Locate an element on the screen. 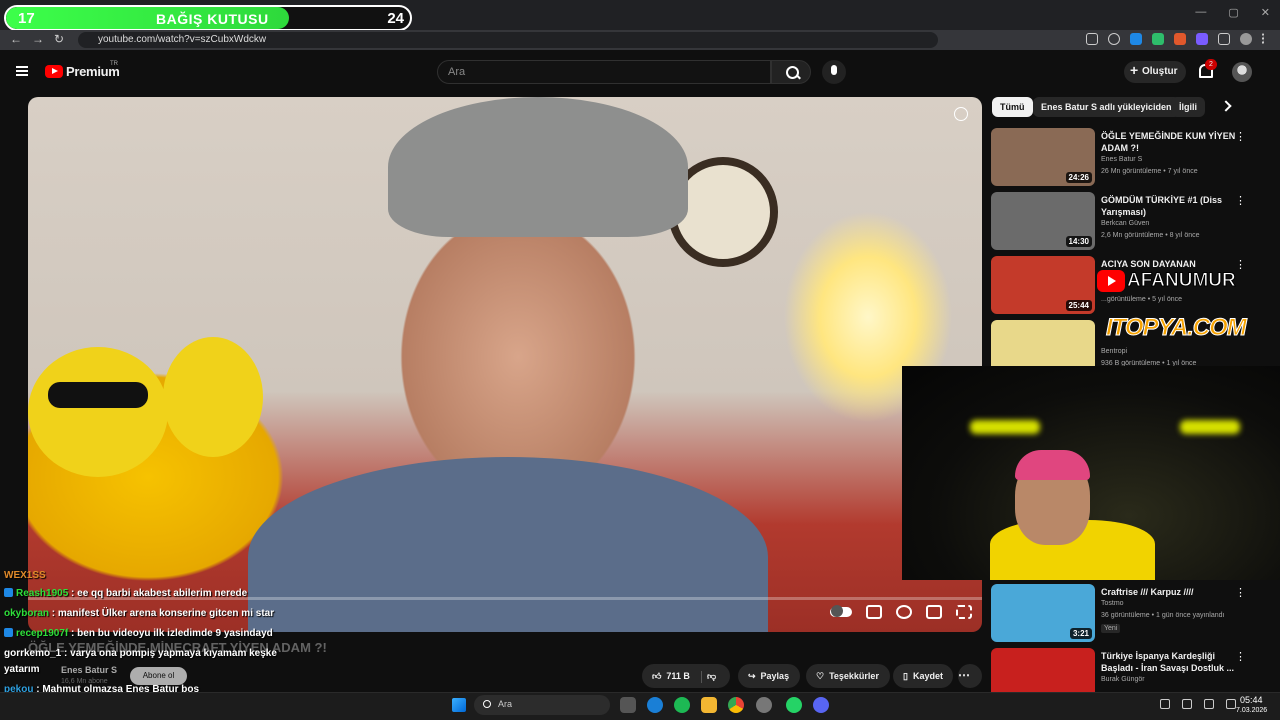 The height and width of the screenshot is (720, 1280). file-explorer-icon is located at coordinates (709, 705).